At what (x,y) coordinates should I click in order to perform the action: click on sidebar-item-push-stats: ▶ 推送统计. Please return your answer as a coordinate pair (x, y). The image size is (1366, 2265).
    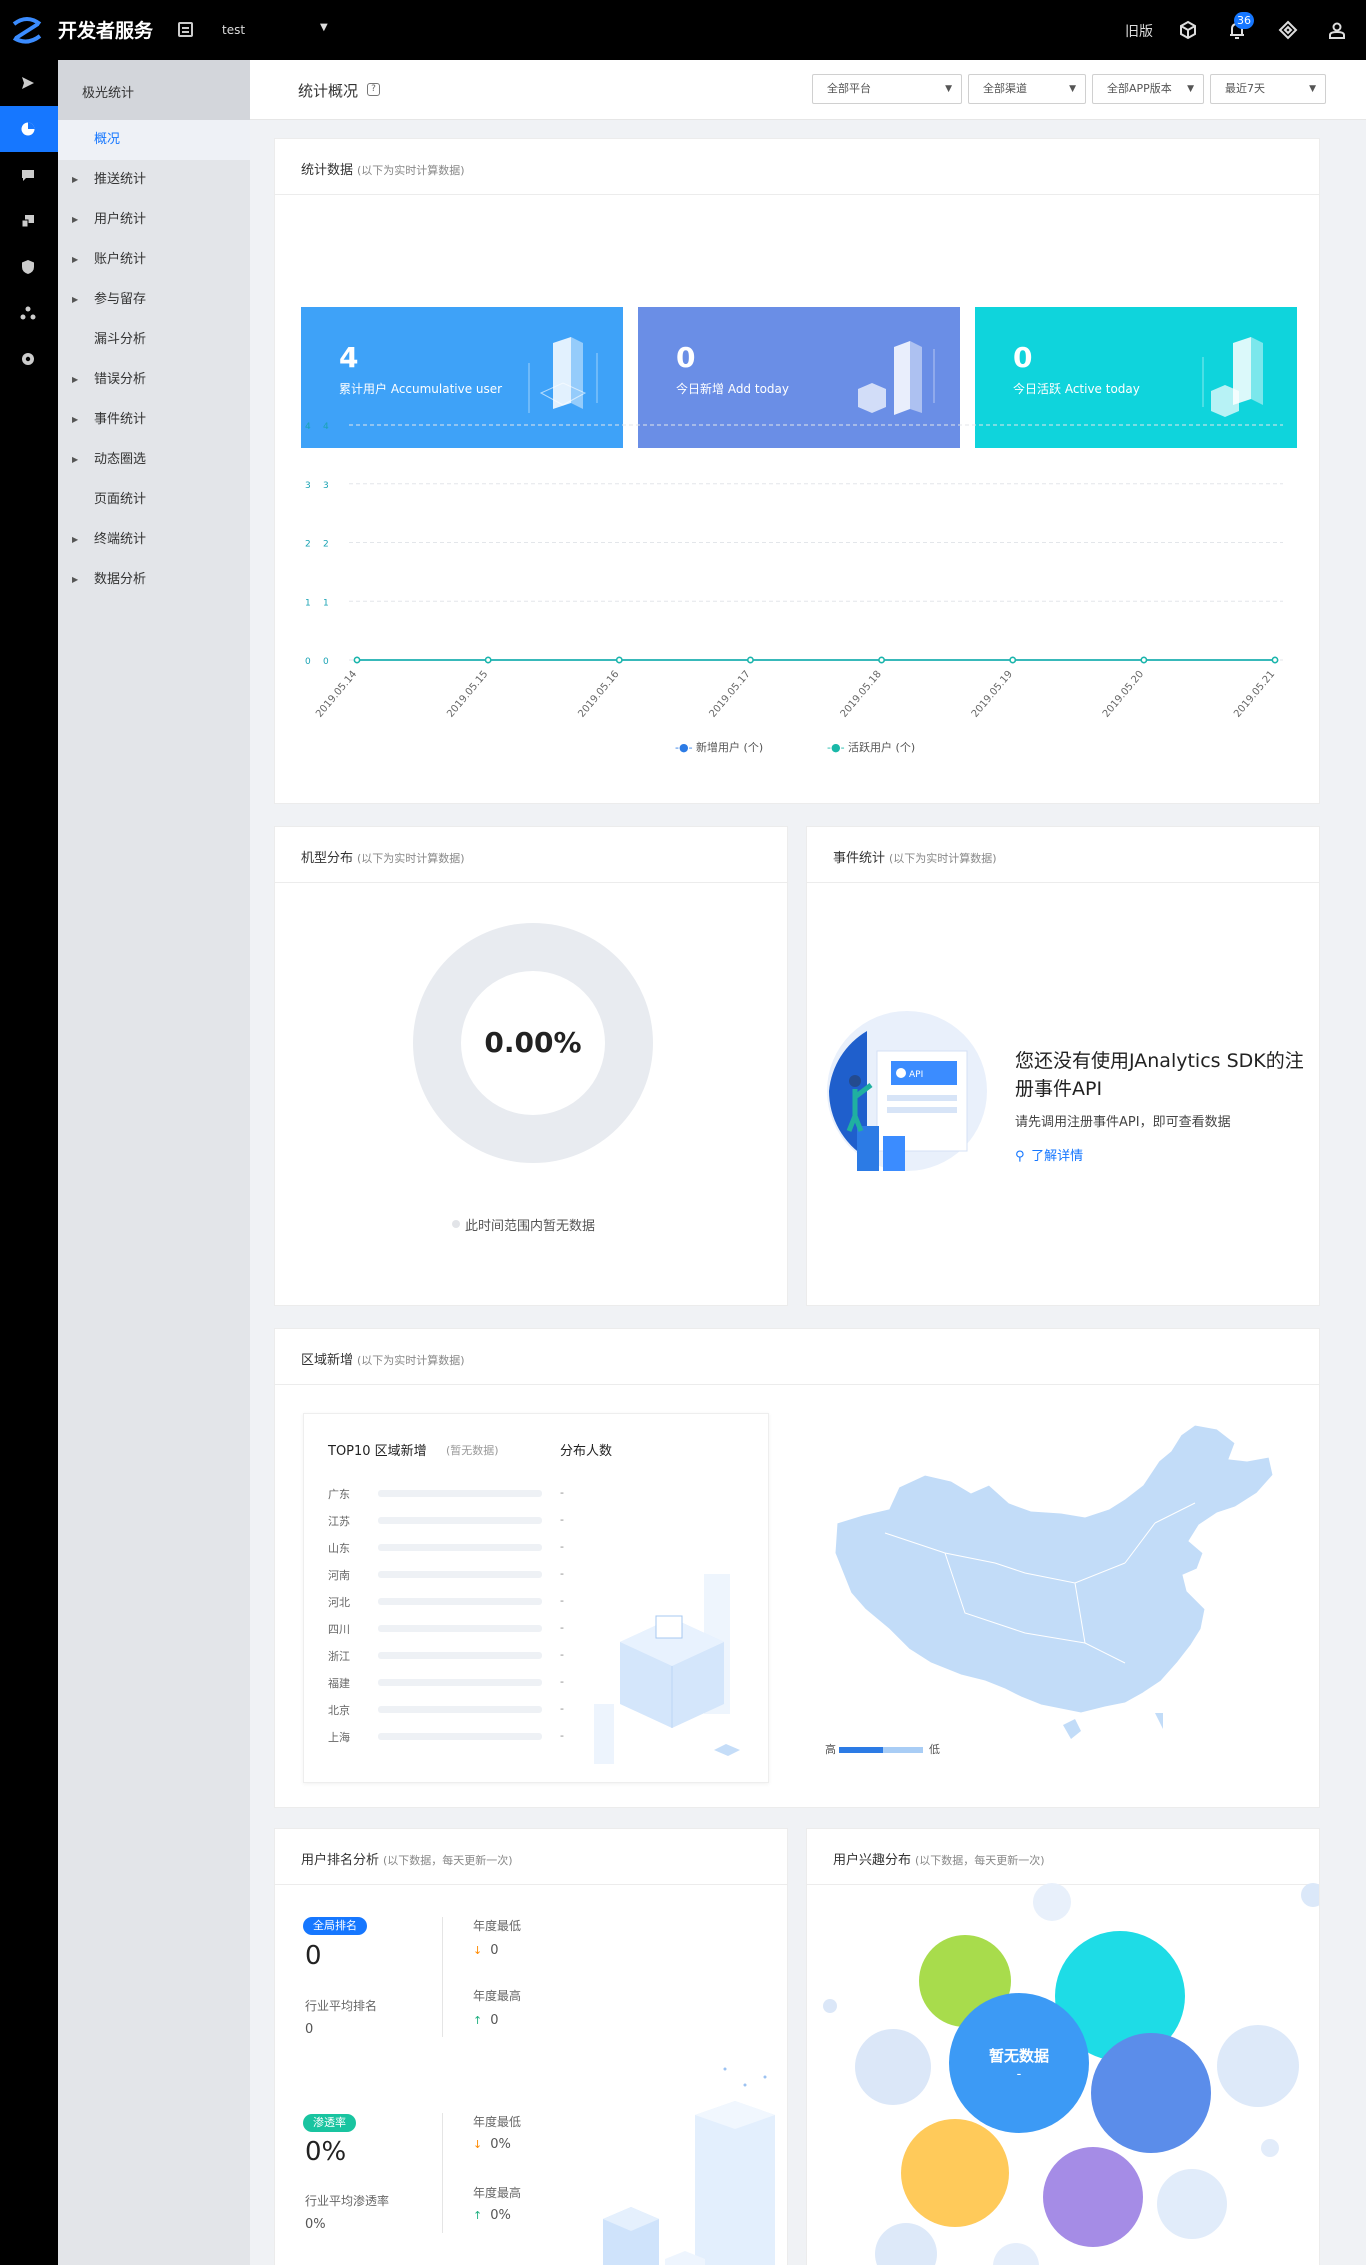
    Looking at the image, I should click on (154, 180).